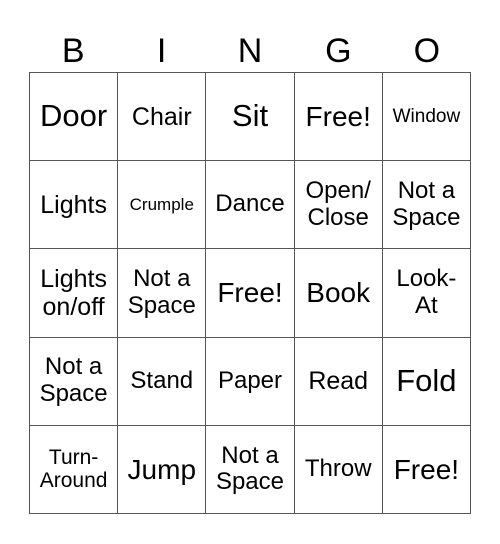 This screenshot has width=500, height=544. Describe the element at coordinates (250, 205) in the screenshot. I see `bingo-cell: Dance` at that location.